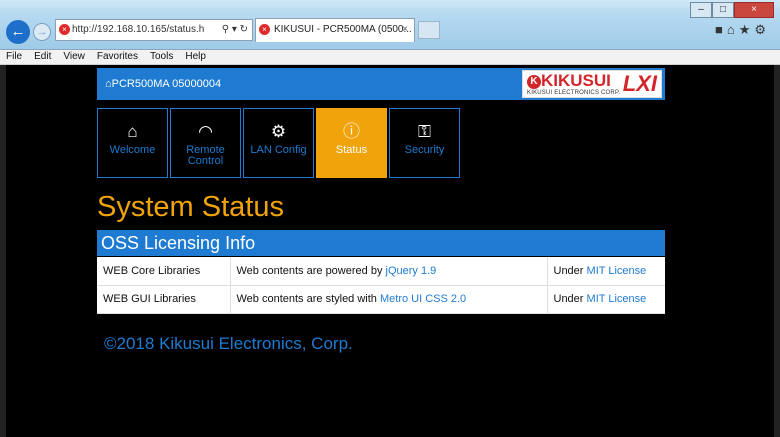  I want to click on logo-brand: K KIKUSUI, so click(569, 81).